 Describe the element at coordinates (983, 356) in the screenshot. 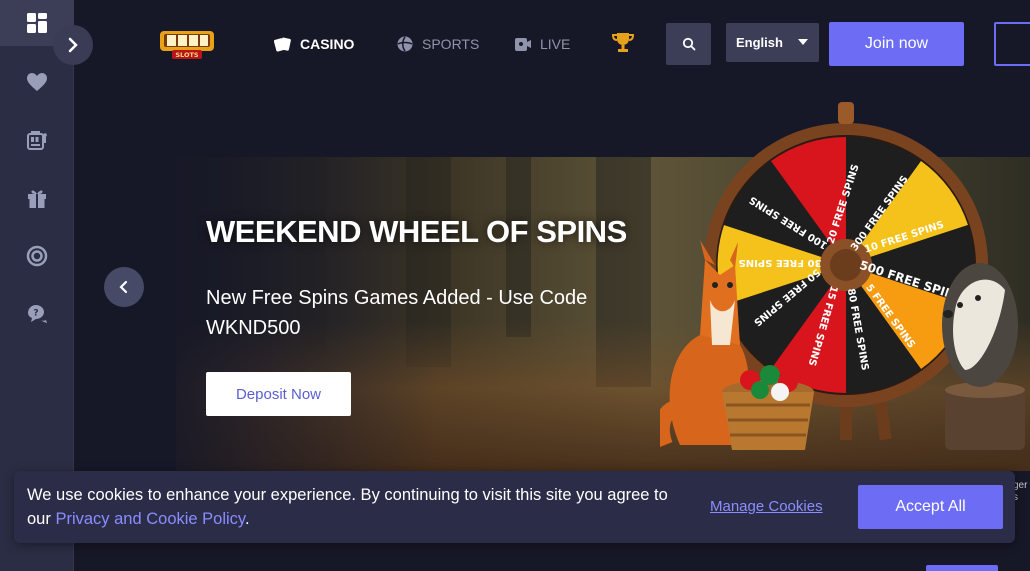

I see `hedgehog-illustration` at that location.